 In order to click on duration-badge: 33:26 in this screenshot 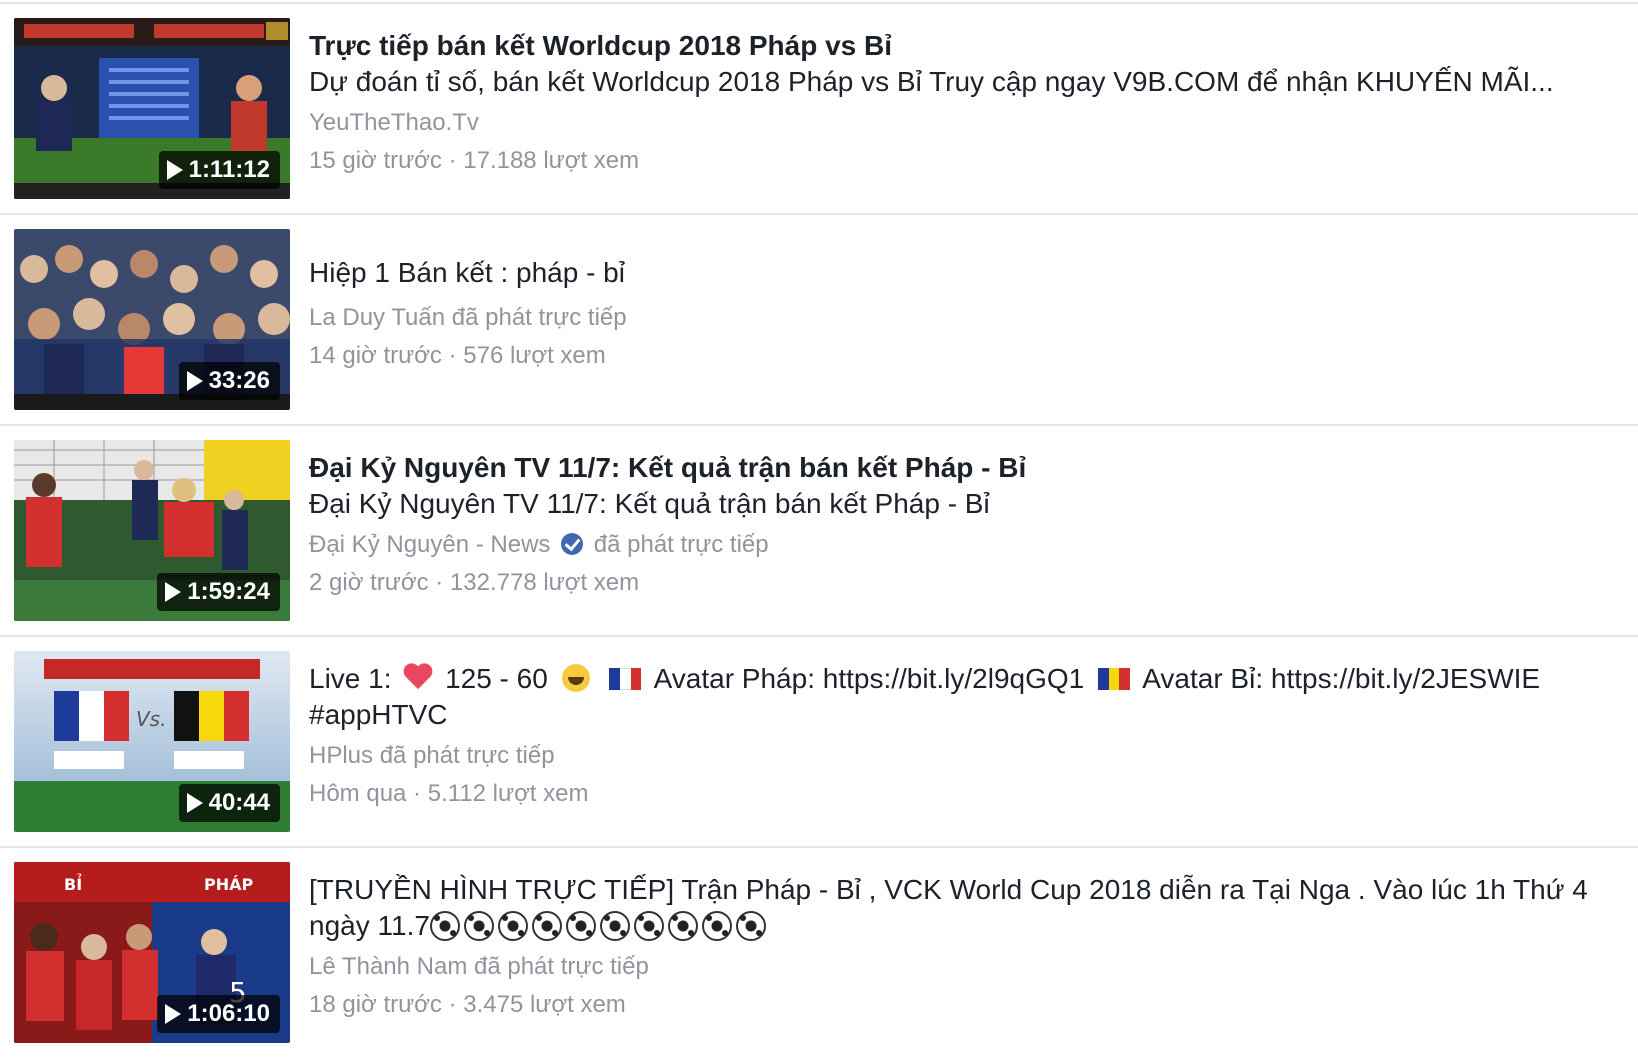, I will do `click(229, 381)`.